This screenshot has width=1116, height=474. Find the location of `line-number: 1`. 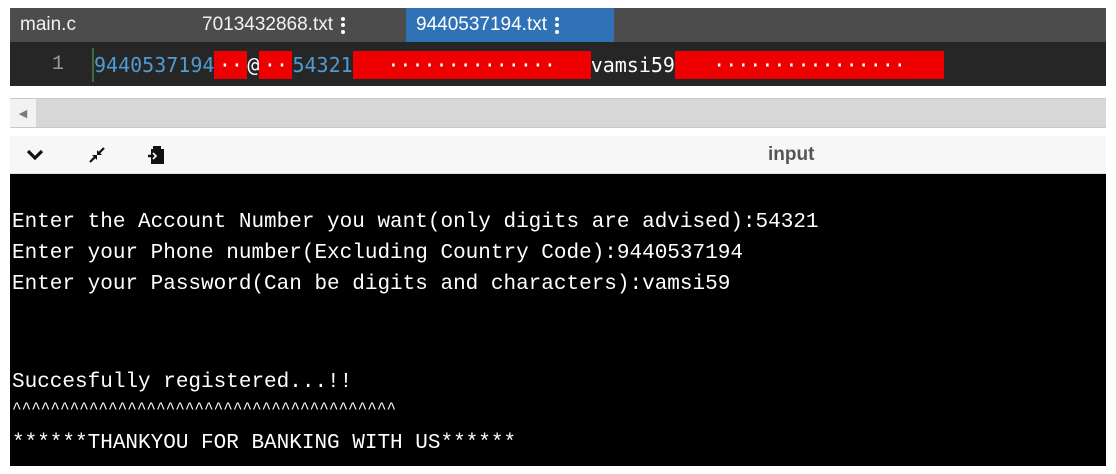

line-number: 1 is located at coordinates (57, 64).